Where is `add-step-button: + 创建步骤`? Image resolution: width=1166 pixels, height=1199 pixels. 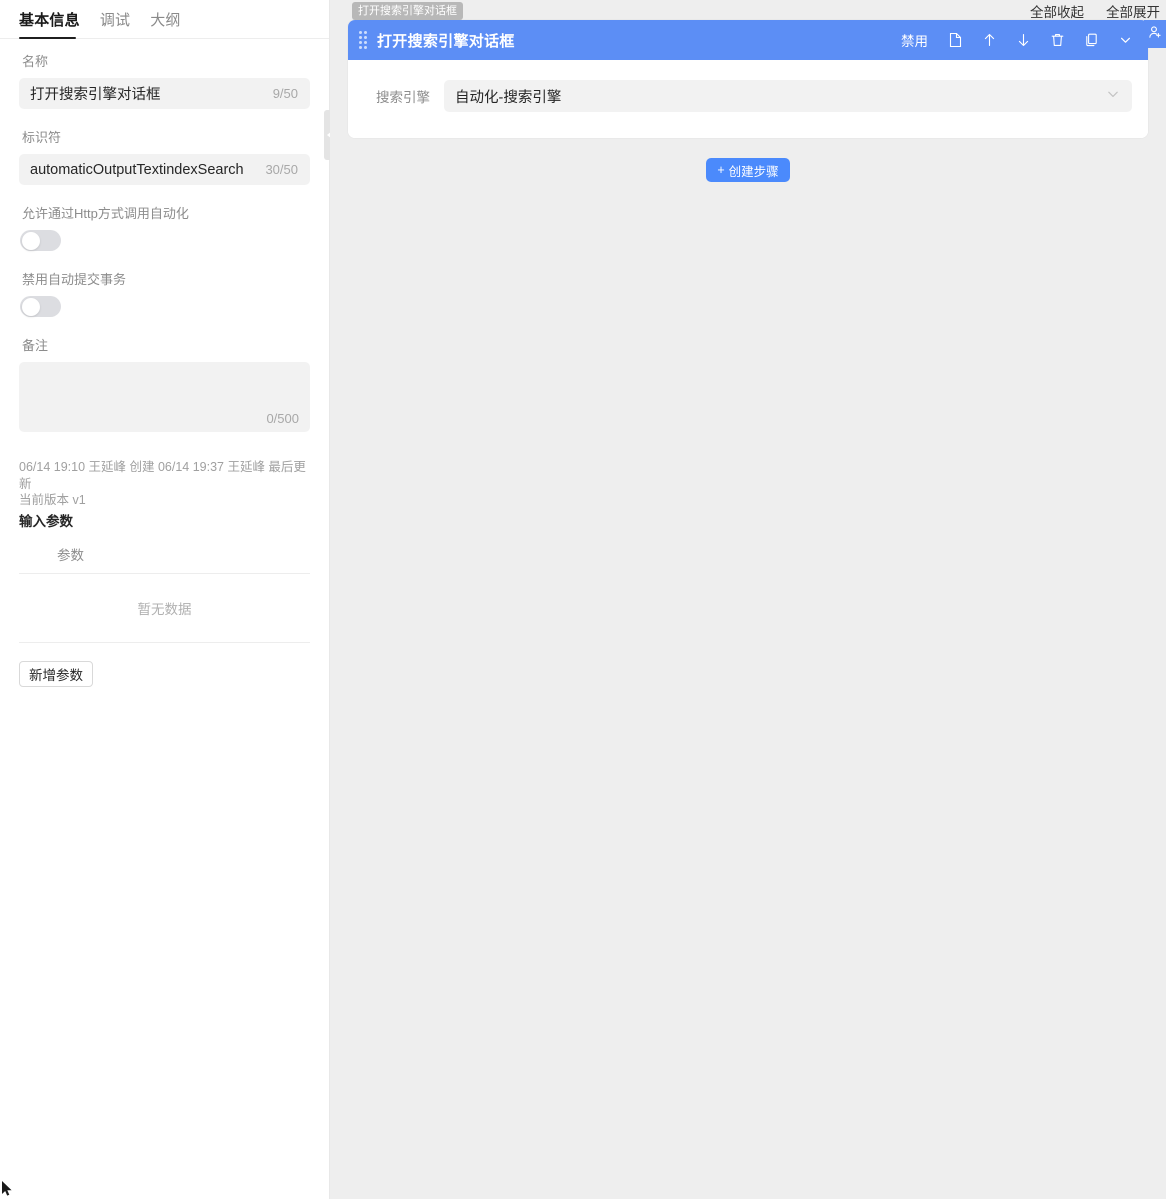
add-step-button: + 创建步骤 is located at coordinates (748, 170).